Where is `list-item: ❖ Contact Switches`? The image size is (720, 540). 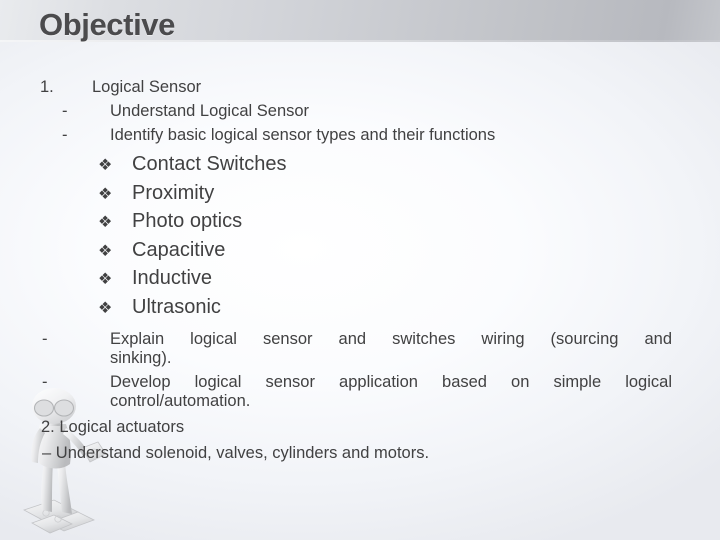 list-item: ❖ Contact Switches is located at coordinates (248, 164).